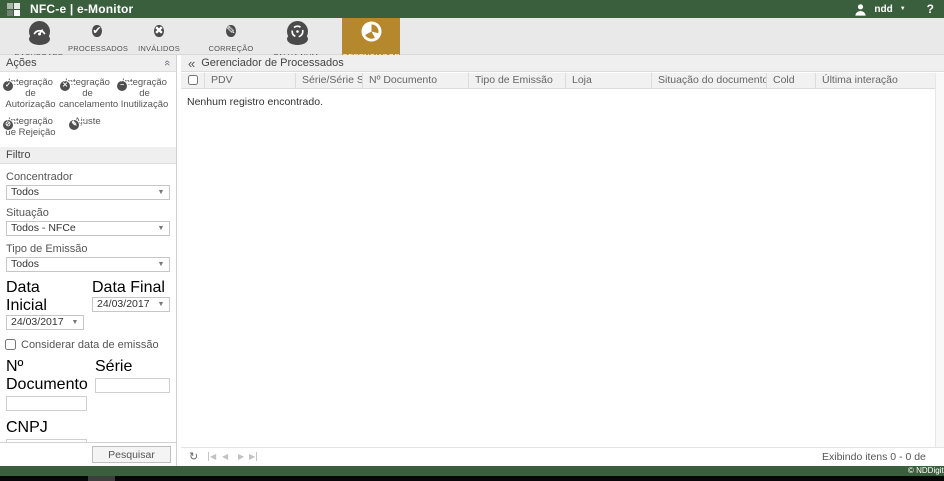  I want to click on panel-header: « Gerenciador de Processados, so click(562, 63).